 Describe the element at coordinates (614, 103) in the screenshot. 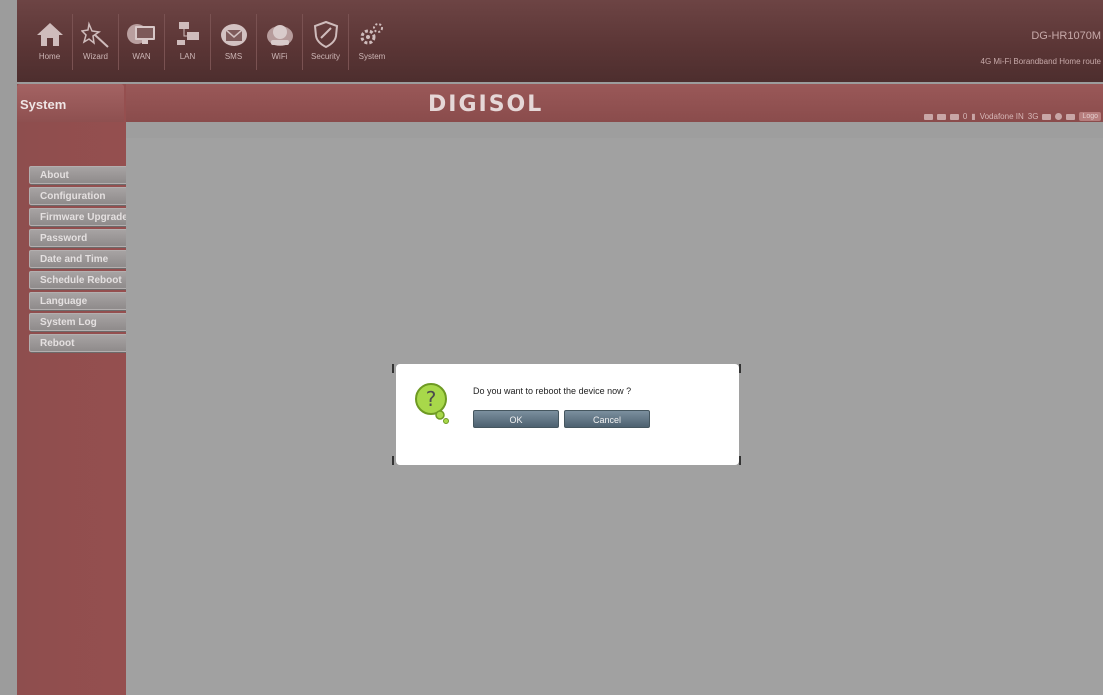

I see `brand-bar: DIGISOL 0 ▮ Vodafone IN 3G Logo` at that location.